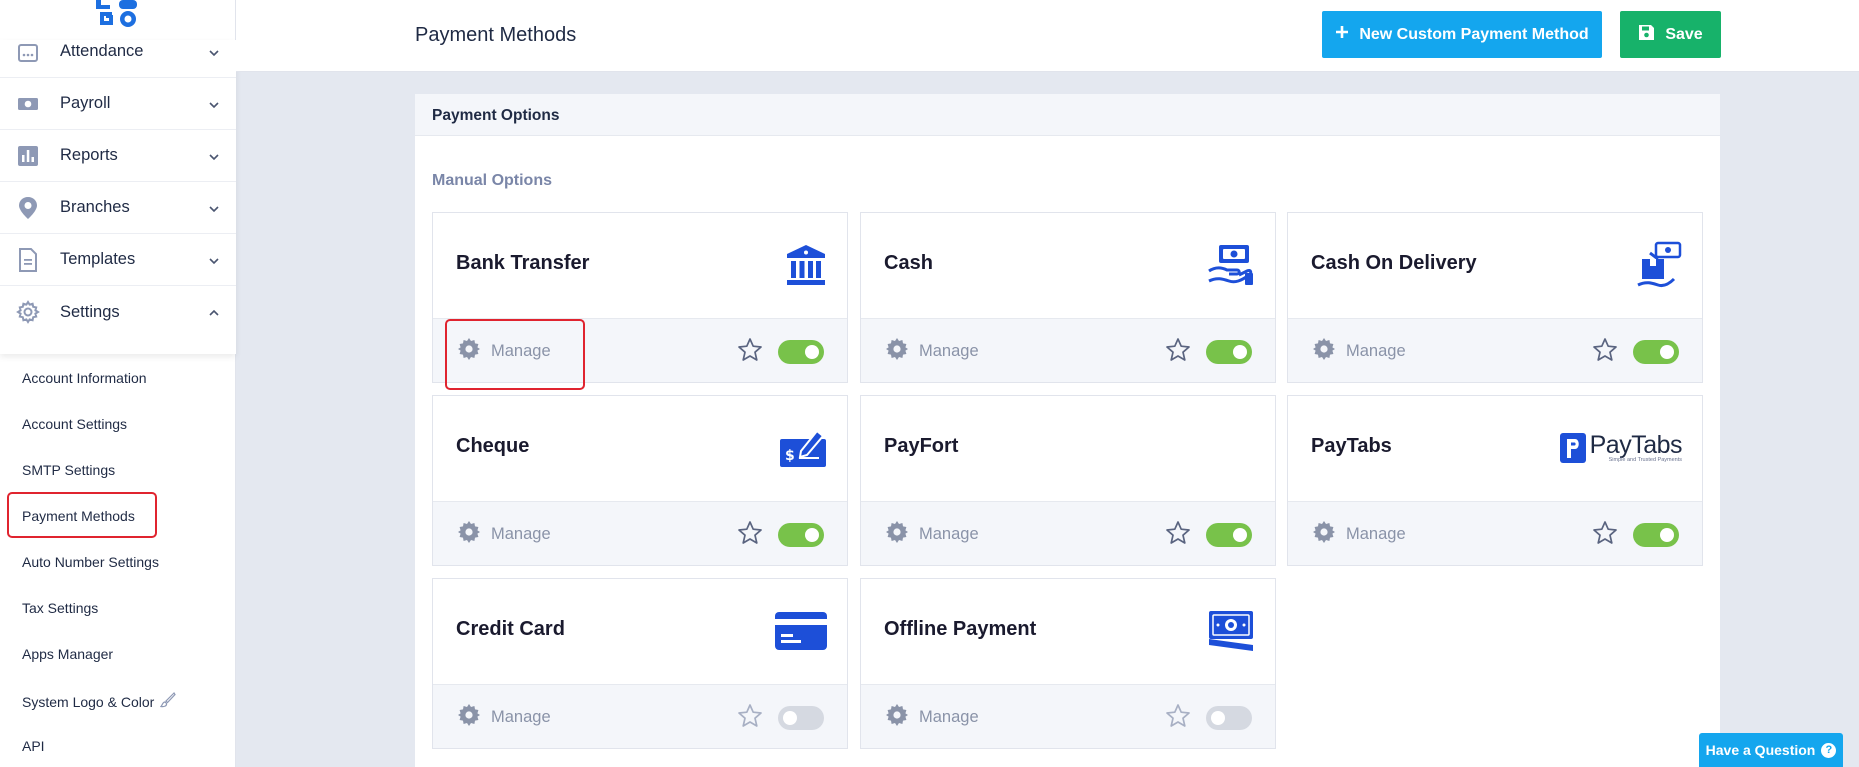  Describe the element at coordinates (118, 208) in the screenshot. I see `sidebar-item-branches: Branches` at that location.